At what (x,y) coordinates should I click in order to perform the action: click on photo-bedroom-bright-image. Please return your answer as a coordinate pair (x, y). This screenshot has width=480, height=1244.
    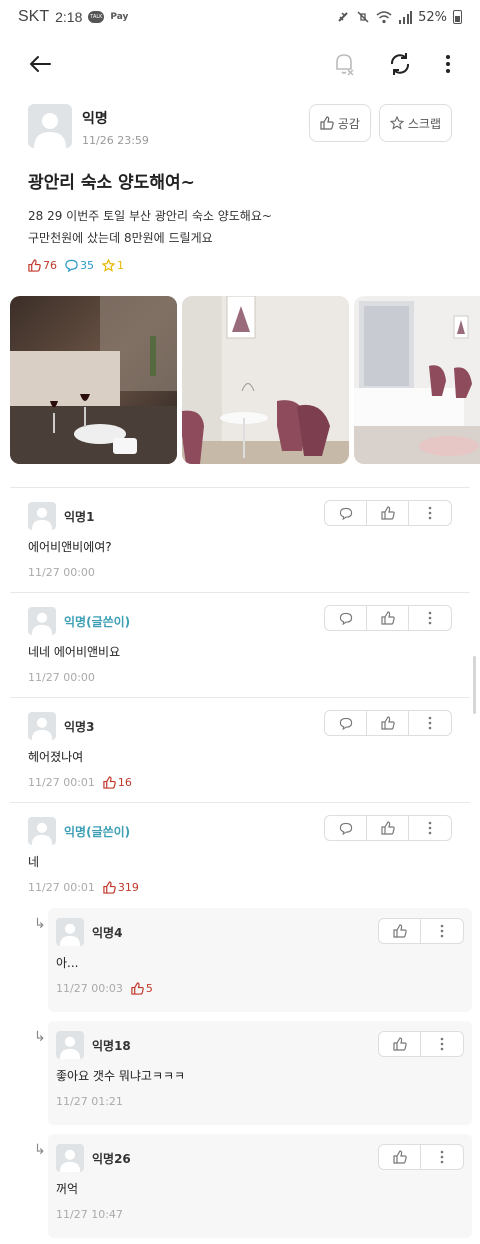
    Looking at the image, I should click on (417, 380).